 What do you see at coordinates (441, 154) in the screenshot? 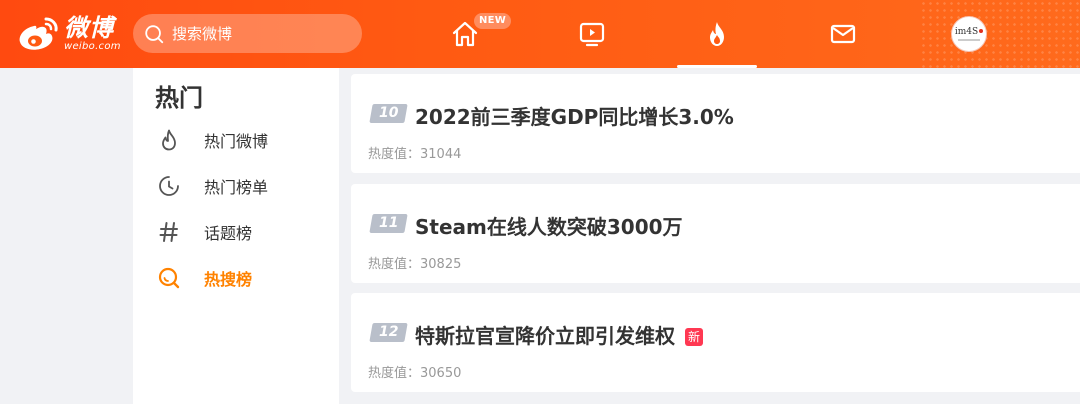
I see `heat-number: 31044` at bounding box center [441, 154].